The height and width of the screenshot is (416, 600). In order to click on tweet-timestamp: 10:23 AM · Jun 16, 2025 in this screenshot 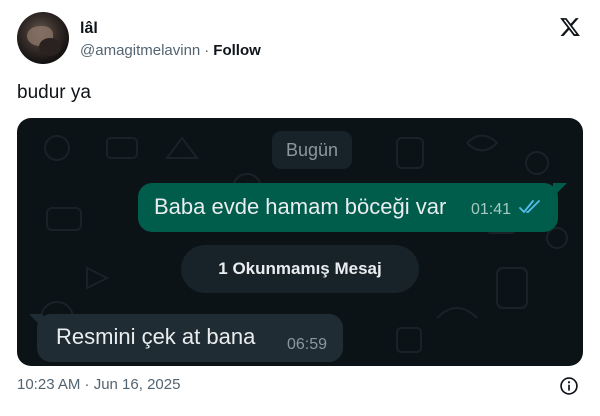, I will do `click(98, 384)`.